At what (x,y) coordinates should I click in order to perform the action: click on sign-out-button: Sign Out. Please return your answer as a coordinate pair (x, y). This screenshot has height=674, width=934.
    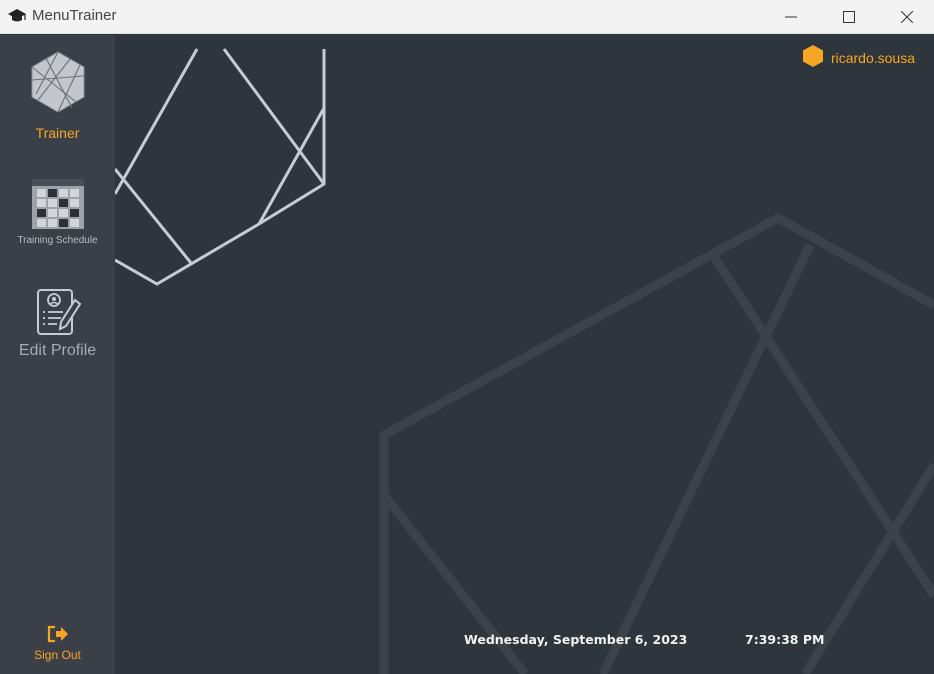
    Looking at the image, I should click on (57, 643).